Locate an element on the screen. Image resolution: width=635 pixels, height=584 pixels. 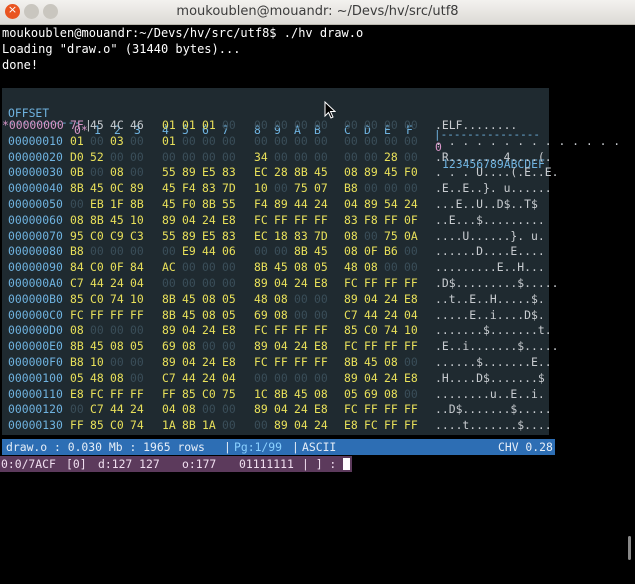
byte-cell: C7 is located at coordinates (353, 316).